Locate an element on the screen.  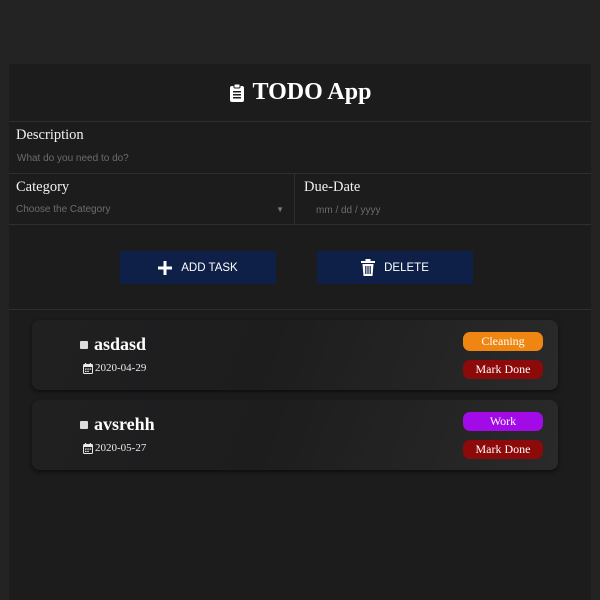
due-date-section: Due-Date mm / dd / yyyy is located at coordinates (443, 199).